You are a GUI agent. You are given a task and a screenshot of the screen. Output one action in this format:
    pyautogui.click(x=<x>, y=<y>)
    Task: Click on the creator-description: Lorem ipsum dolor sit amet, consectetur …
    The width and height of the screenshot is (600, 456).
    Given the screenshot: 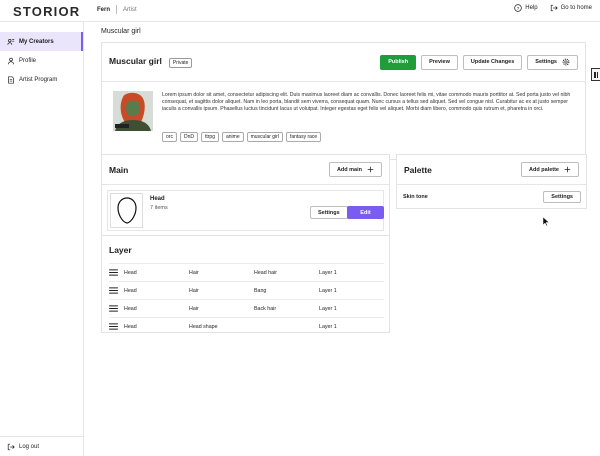 What is the action you would take?
    pyautogui.click(x=366, y=102)
    